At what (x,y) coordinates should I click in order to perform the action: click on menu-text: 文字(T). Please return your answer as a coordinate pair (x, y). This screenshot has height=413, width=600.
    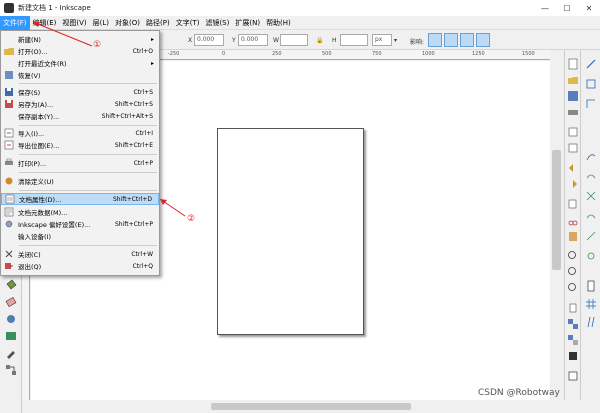
    Looking at the image, I should click on (188, 23).